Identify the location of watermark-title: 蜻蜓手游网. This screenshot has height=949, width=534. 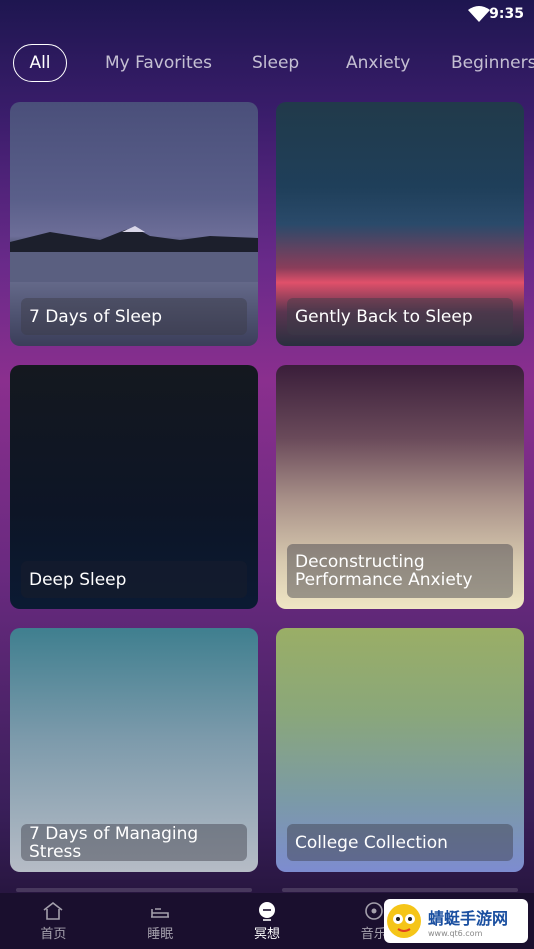
(468, 918).